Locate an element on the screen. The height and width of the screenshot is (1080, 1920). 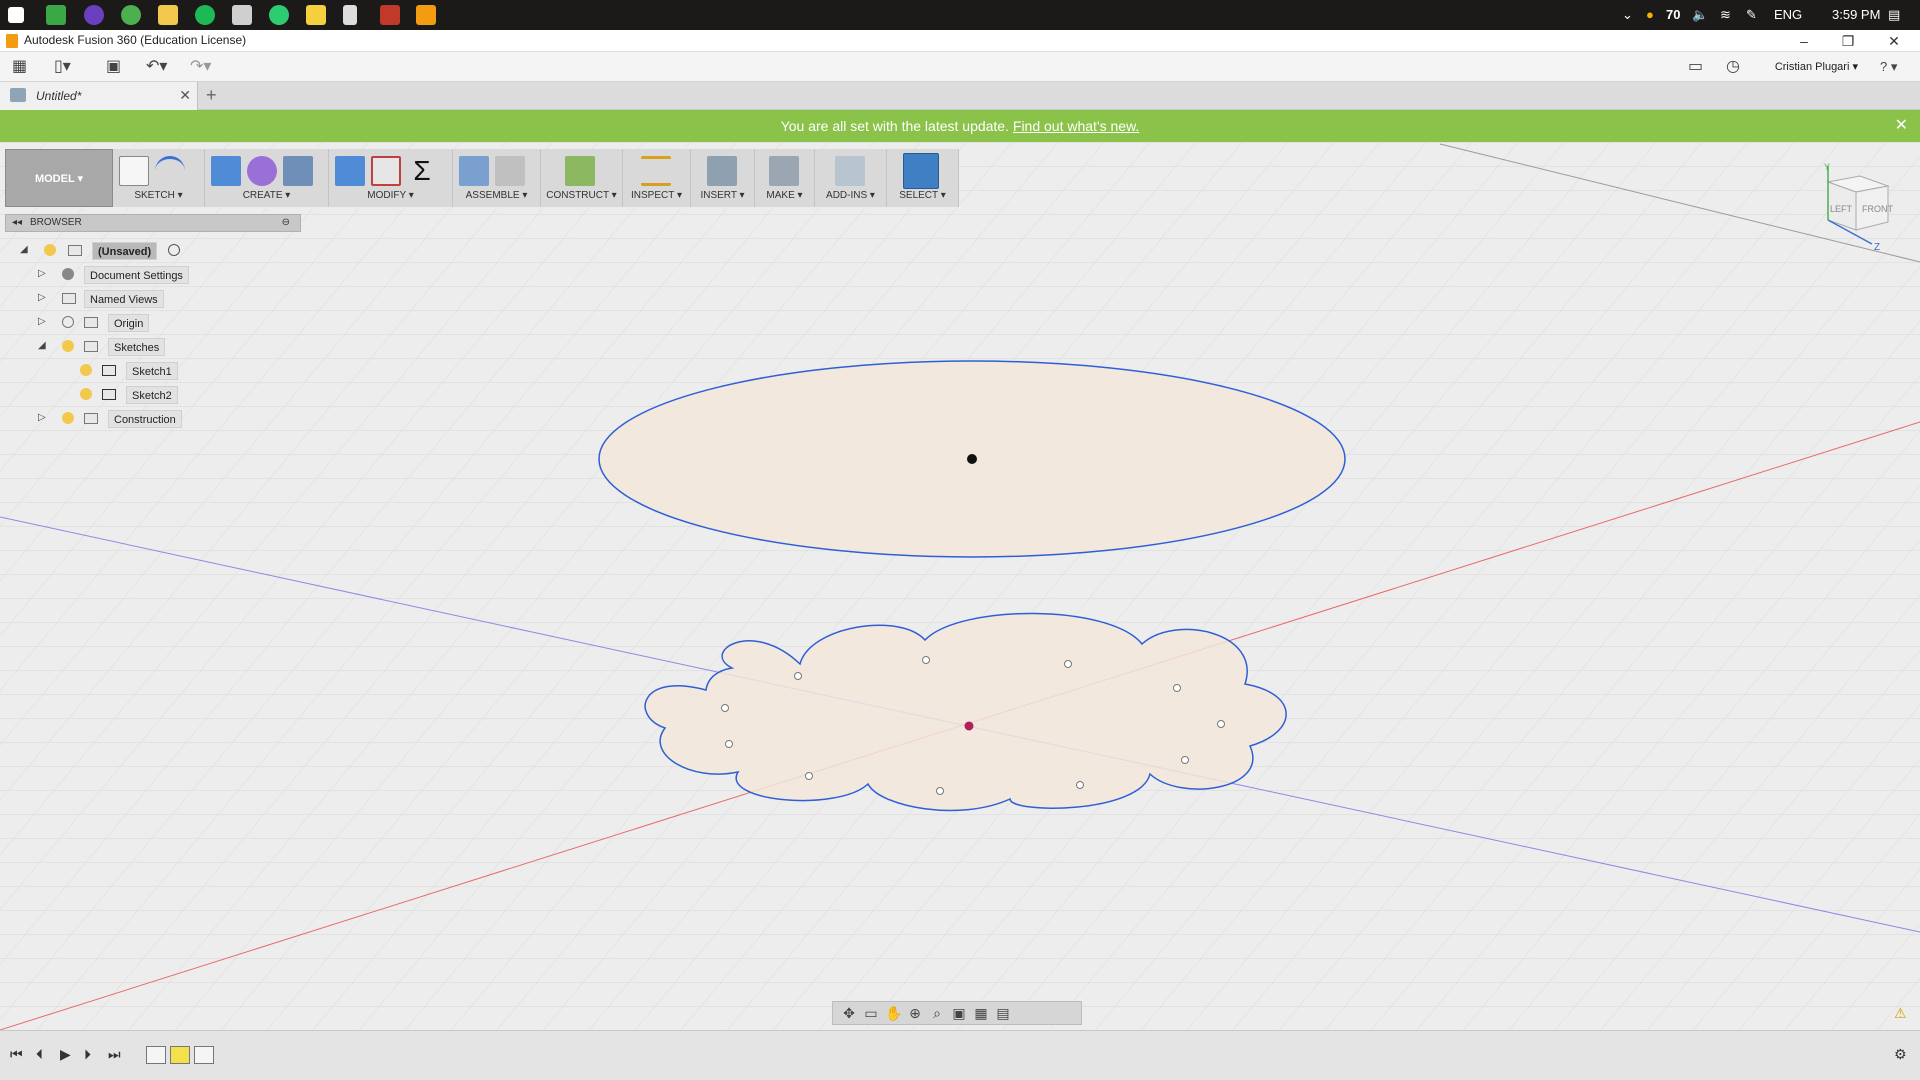
new-component-icon is located at coordinates (474, 171).